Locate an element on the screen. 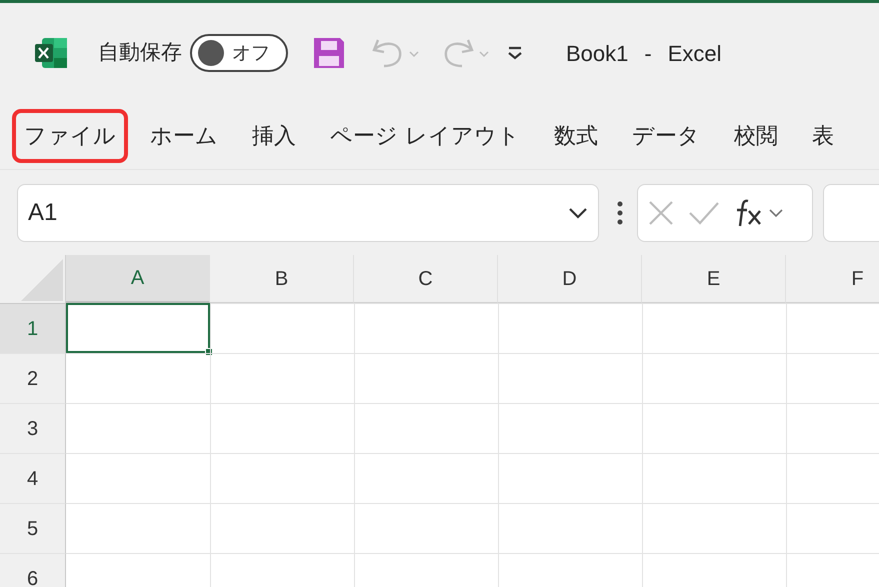 The width and height of the screenshot is (879, 587). autosave-label: 自動保存 is located at coordinates (140, 52).